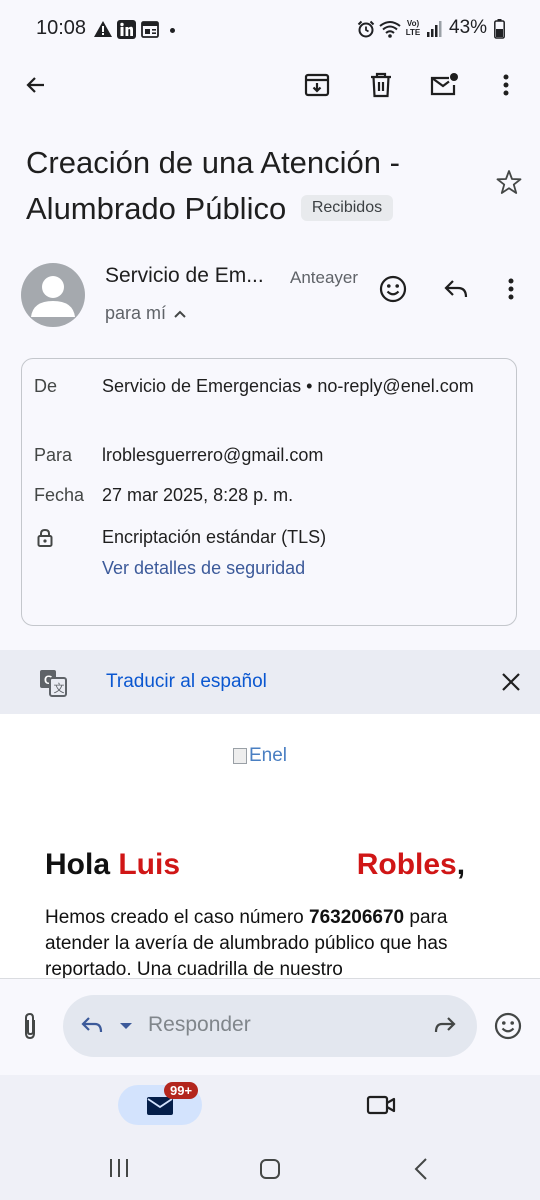 The image size is (540, 1200). Describe the element at coordinates (468, 27) in the screenshot. I see `battery-percent: 43%` at that location.